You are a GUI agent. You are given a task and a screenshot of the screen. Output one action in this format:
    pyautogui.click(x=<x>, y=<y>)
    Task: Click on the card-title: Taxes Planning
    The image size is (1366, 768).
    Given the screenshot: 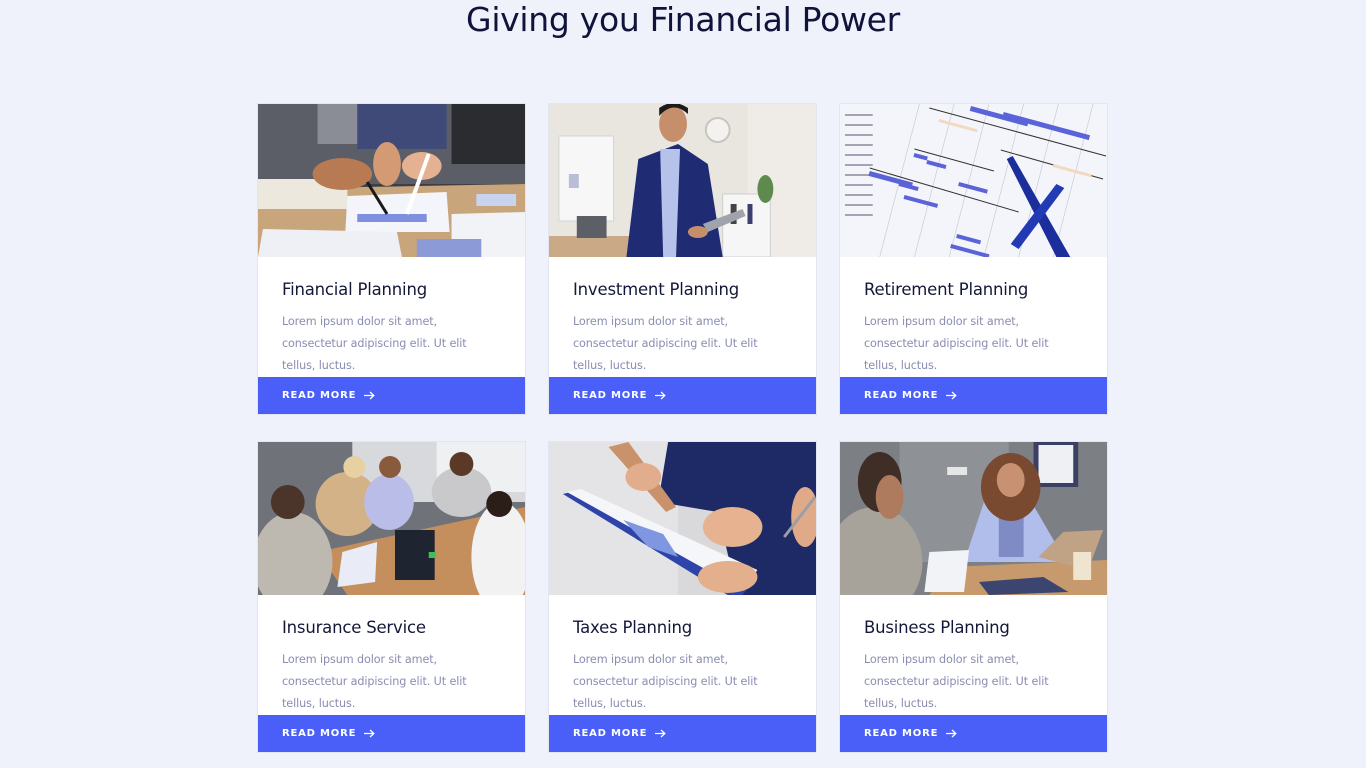 What is the action you would take?
    pyautogui.click(x=632, y=627)
    